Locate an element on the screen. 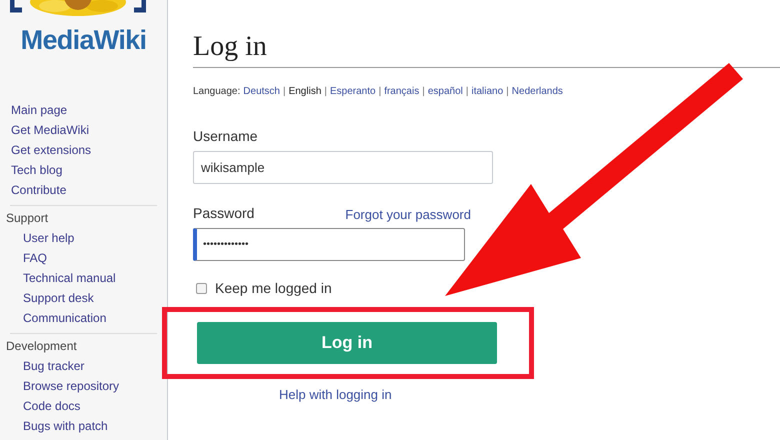  help-link: Help with logging in is located at coordinates (529, 394).